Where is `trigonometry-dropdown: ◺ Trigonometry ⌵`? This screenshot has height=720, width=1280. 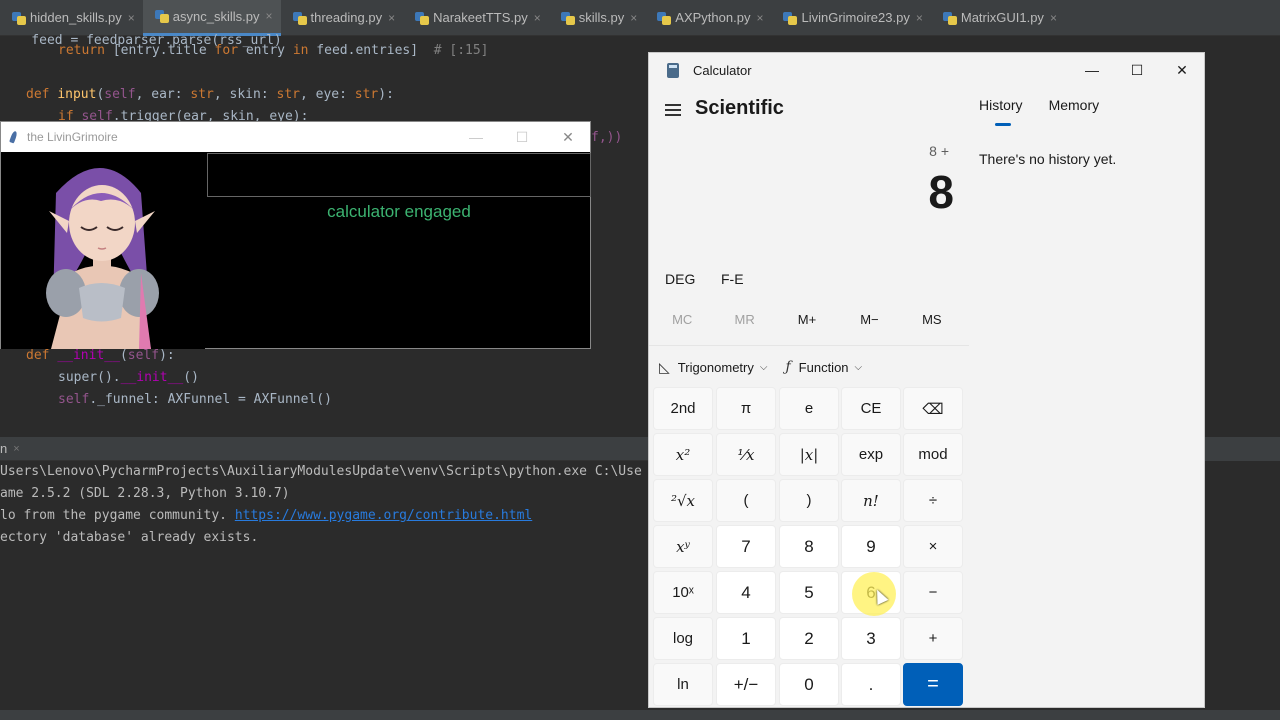 trigonometry-dropdown: ◺ Trigonometry ⌵ is located at coordinates (713, 367).